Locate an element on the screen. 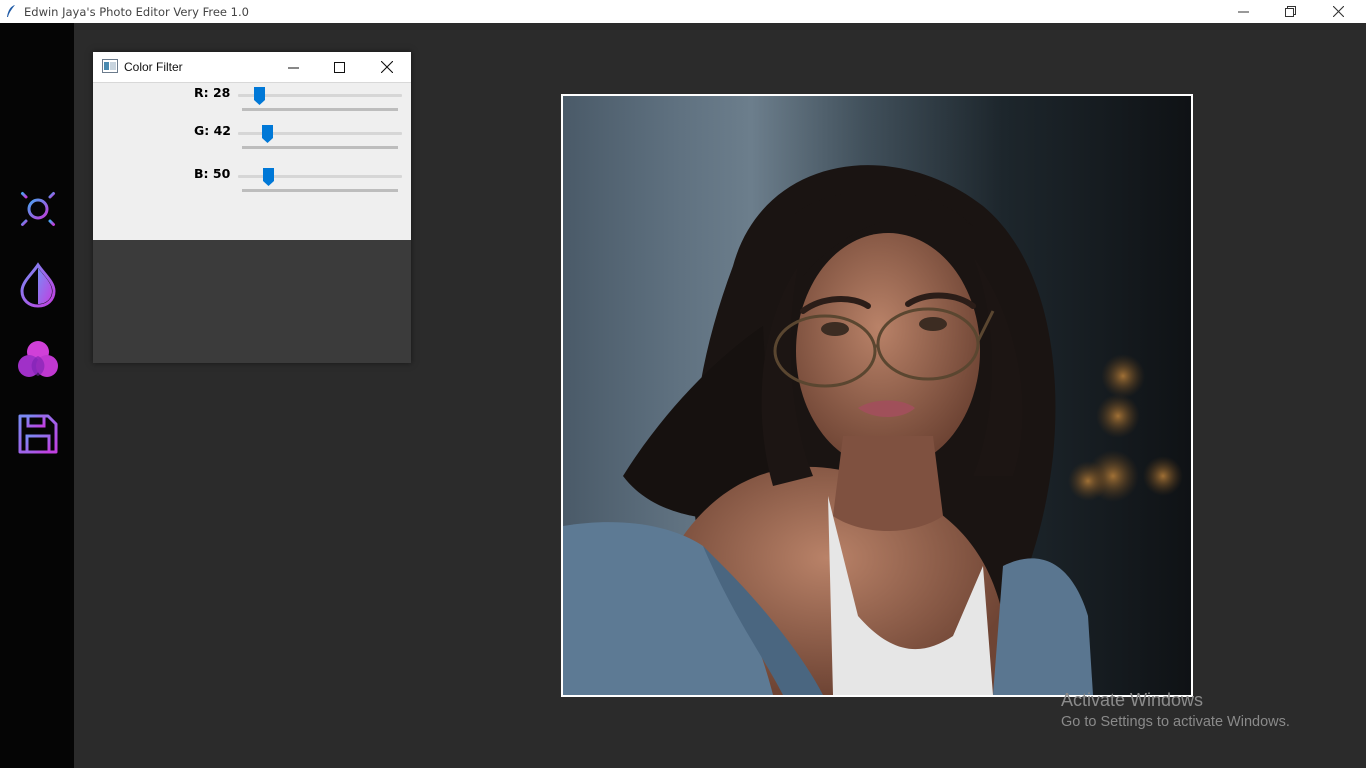 This screenshot has height=768, width=1366. save-button is located at coordinates (38, 434).